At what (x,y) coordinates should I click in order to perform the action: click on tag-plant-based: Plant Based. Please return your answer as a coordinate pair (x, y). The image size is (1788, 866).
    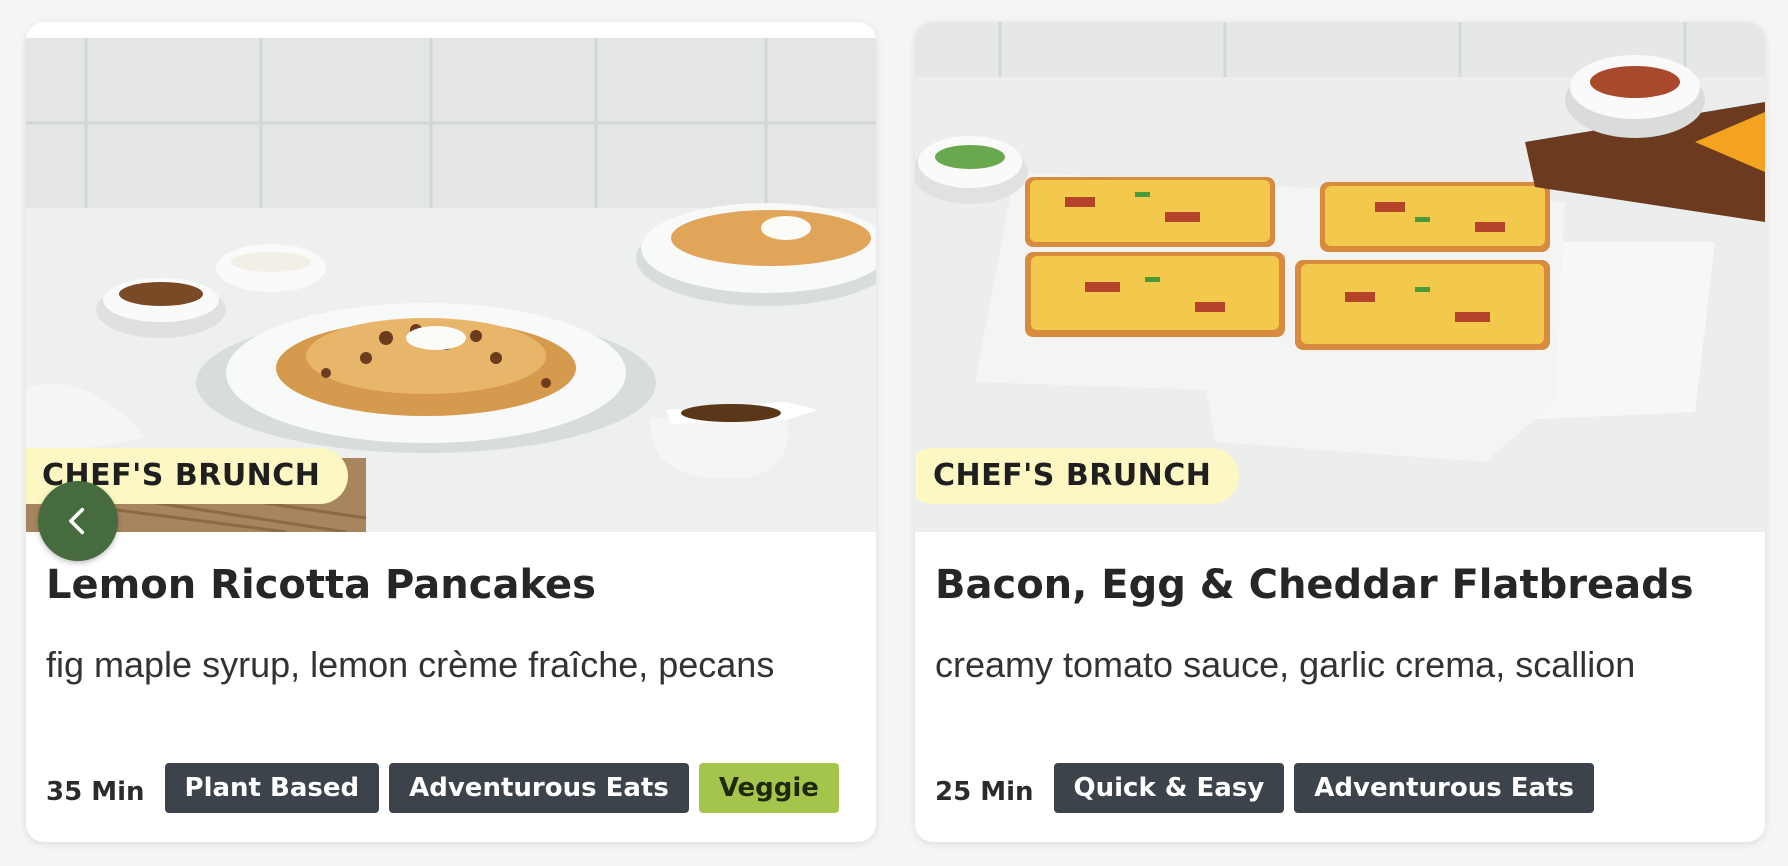
    Looking at the image, I should click on (272, 788).